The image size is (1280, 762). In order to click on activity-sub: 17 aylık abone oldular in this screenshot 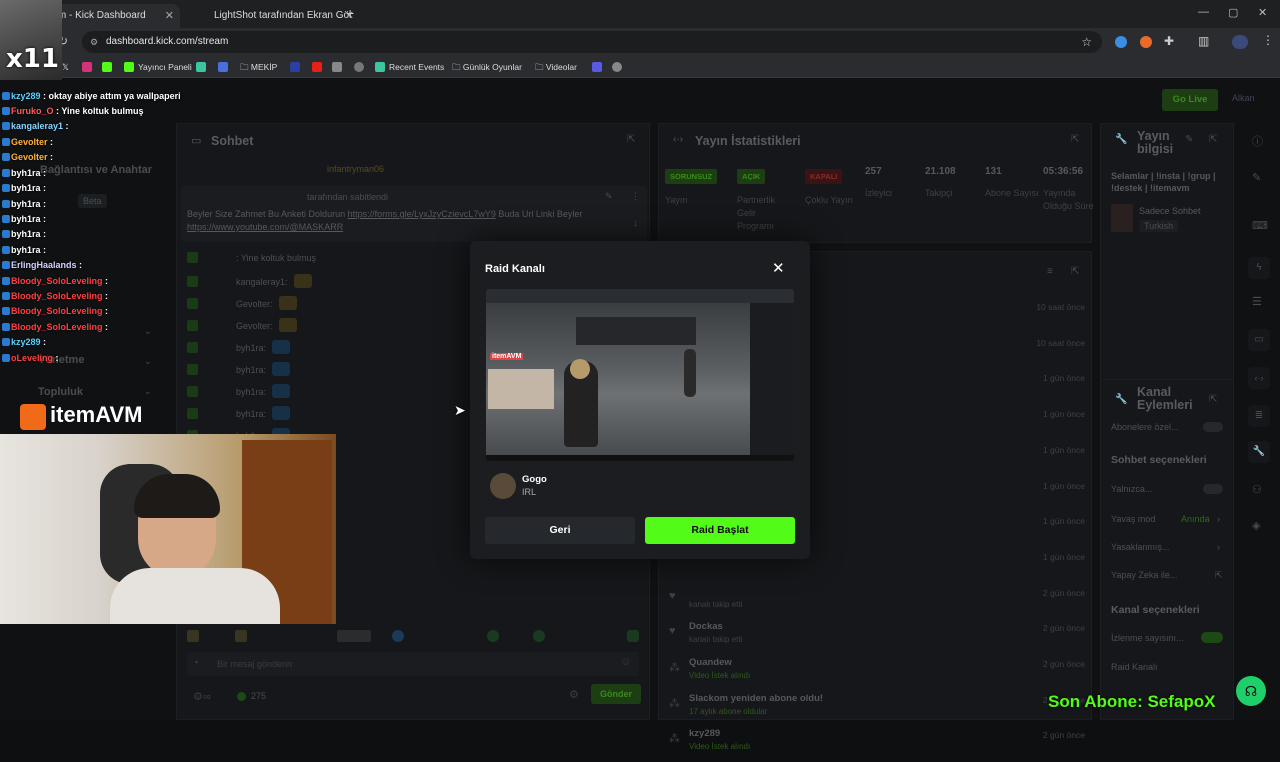, I will do `click(728, 711)`.